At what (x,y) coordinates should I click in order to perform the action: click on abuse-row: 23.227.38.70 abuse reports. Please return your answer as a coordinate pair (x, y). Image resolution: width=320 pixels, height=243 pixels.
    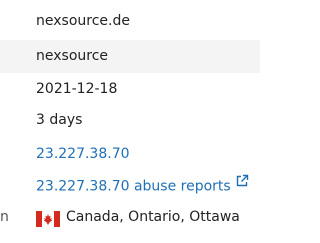
    Looking at the image, I should click on (130, 186).